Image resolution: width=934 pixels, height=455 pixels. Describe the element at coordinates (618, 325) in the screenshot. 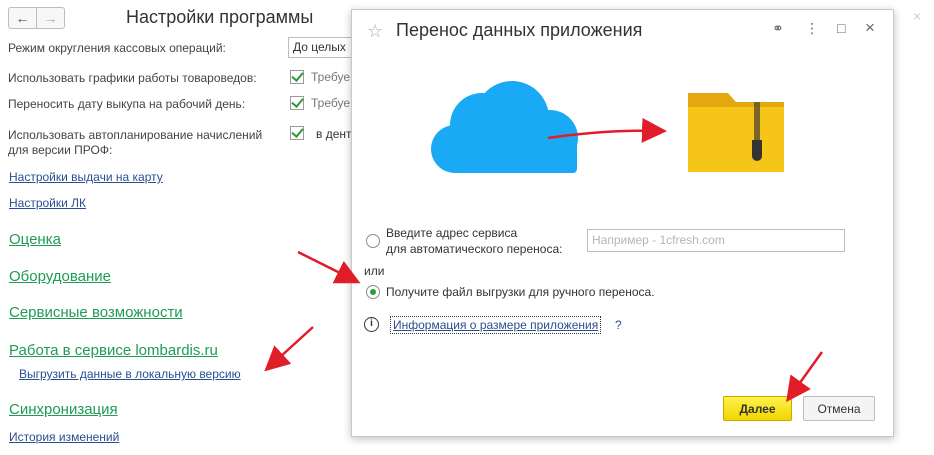

I see `help-icon: ?` at that location.